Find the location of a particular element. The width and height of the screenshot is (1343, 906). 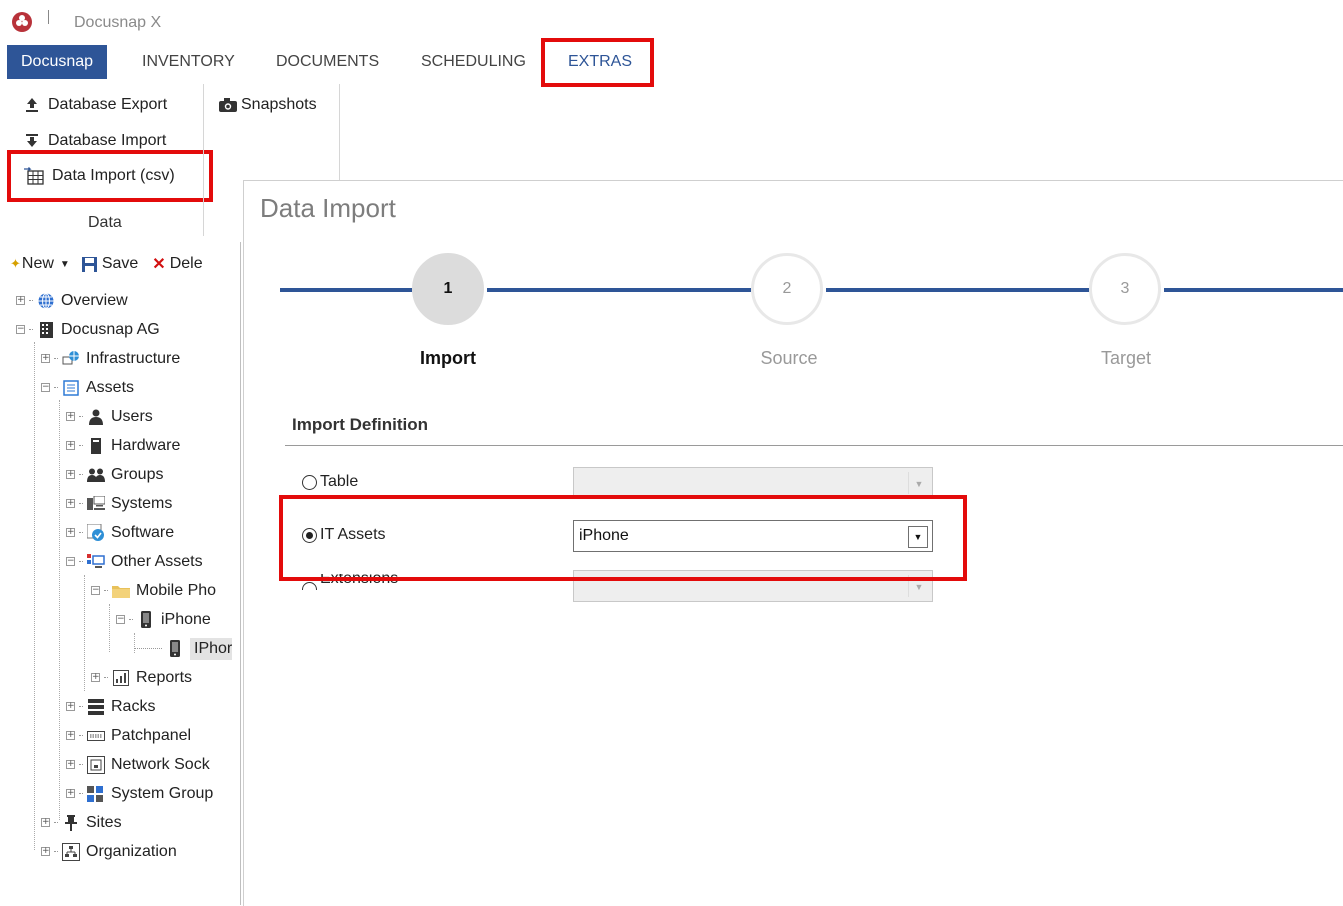

snapshots-button: Snapshots is located at coordinates (268, 105).